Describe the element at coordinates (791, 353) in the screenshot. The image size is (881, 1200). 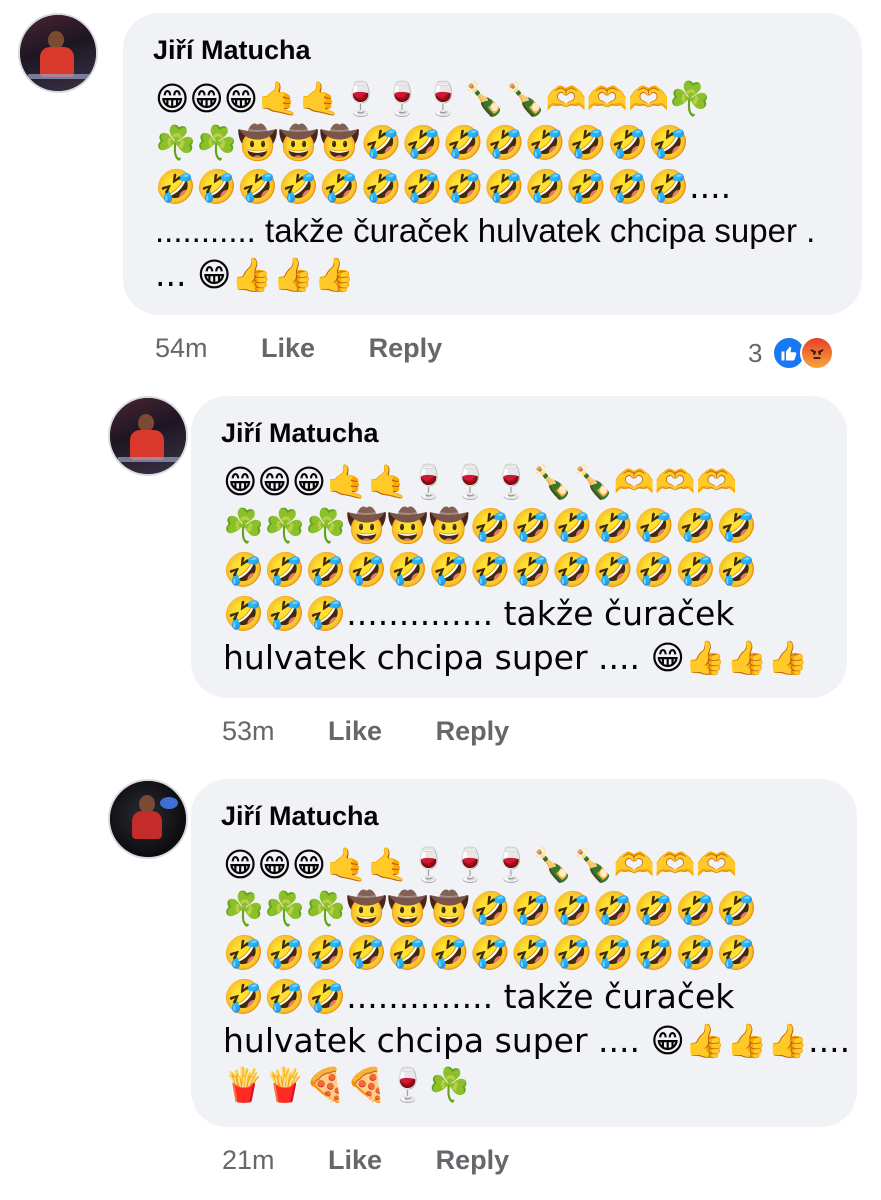
I see `reaction-summary: 3` at that location.